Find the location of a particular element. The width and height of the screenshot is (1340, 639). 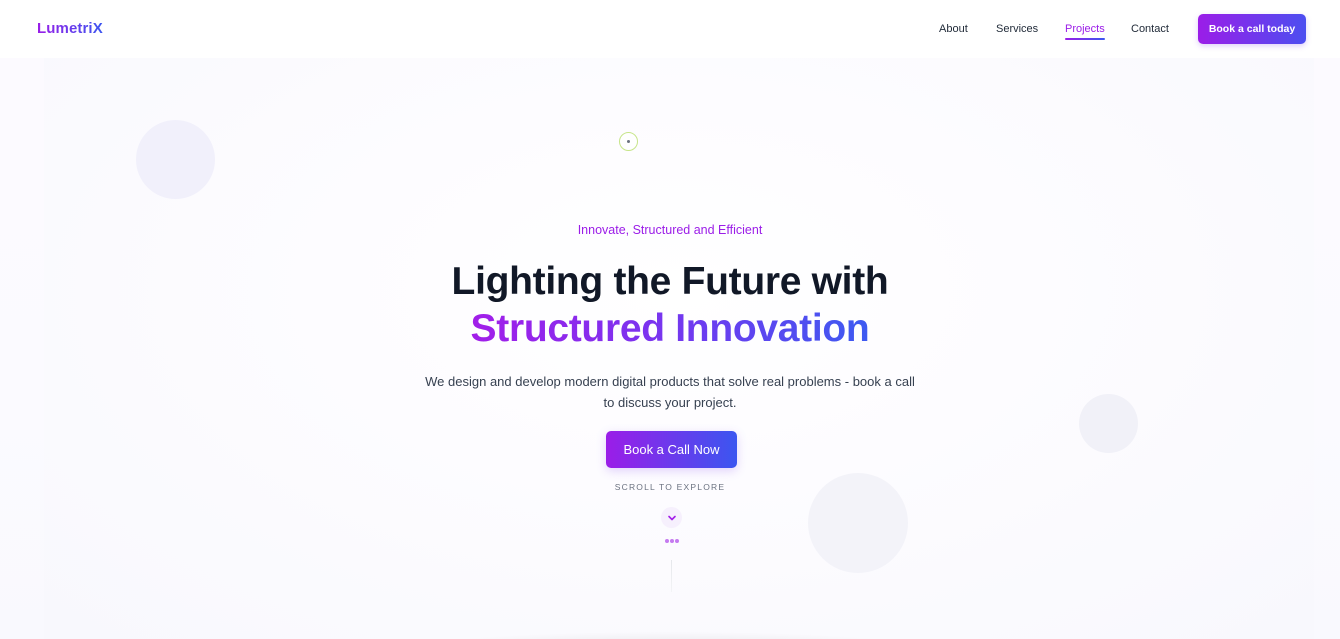

book-call-now-button: Book a Call Now is located at coordinates (671, 449).